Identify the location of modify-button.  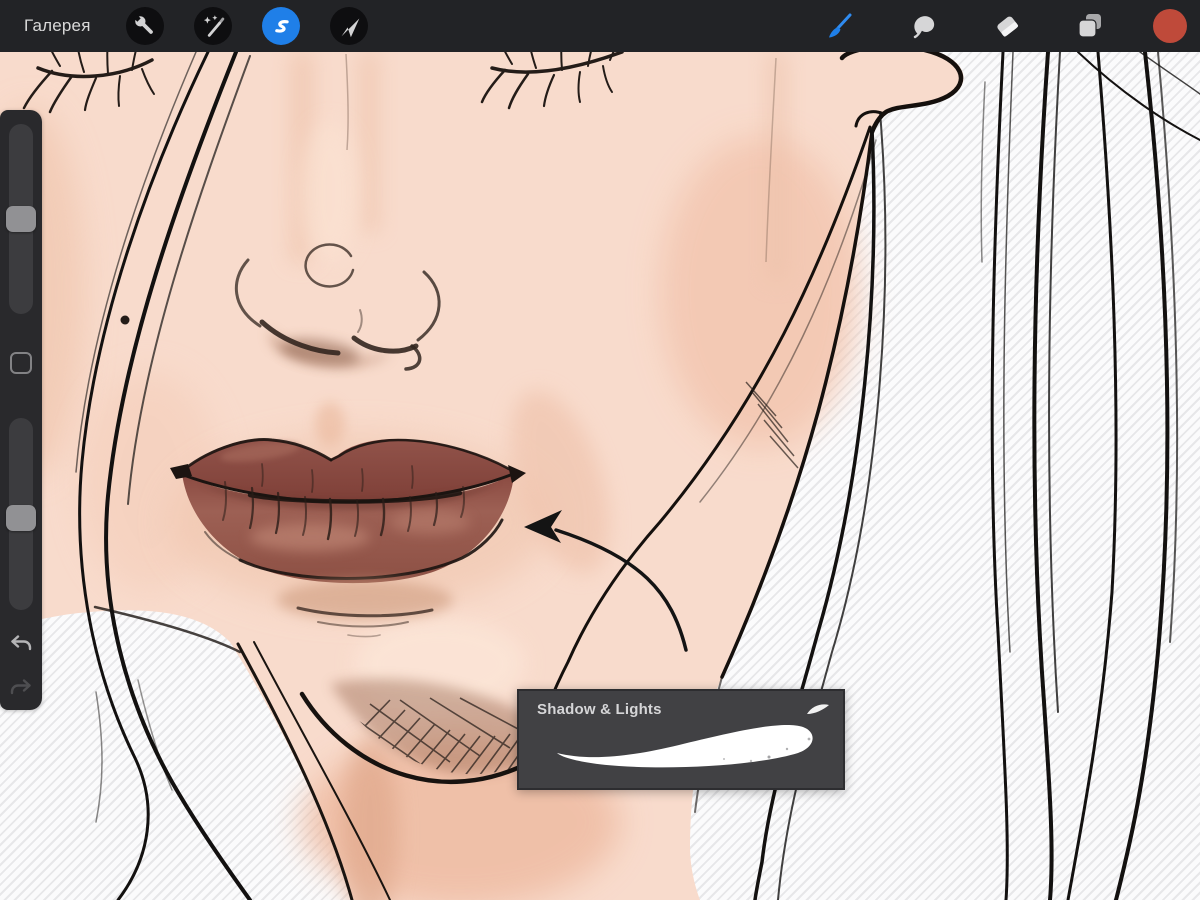
(21, 363).